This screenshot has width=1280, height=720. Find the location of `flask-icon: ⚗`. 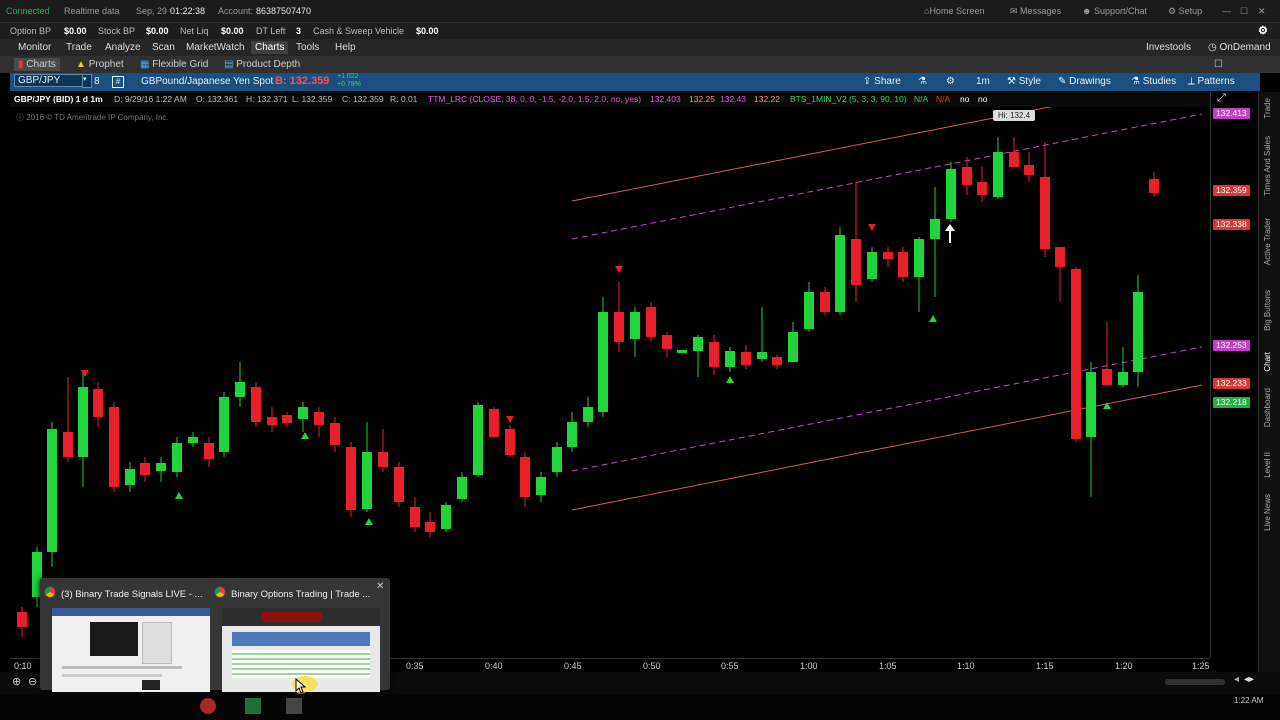

flask-icon: ⚗ is located at coordinates (922, 81).